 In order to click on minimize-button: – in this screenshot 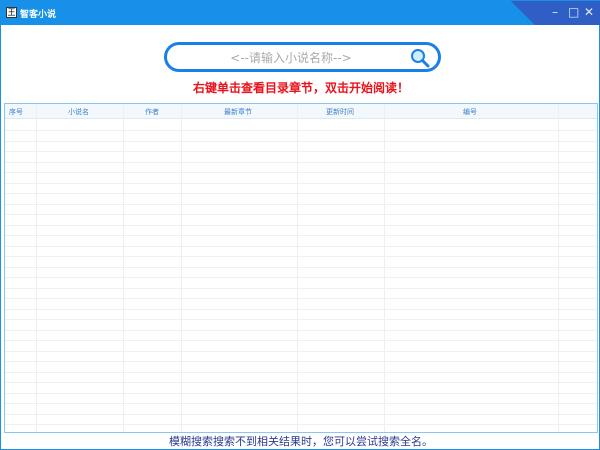, I will do `click(555, 12)`.